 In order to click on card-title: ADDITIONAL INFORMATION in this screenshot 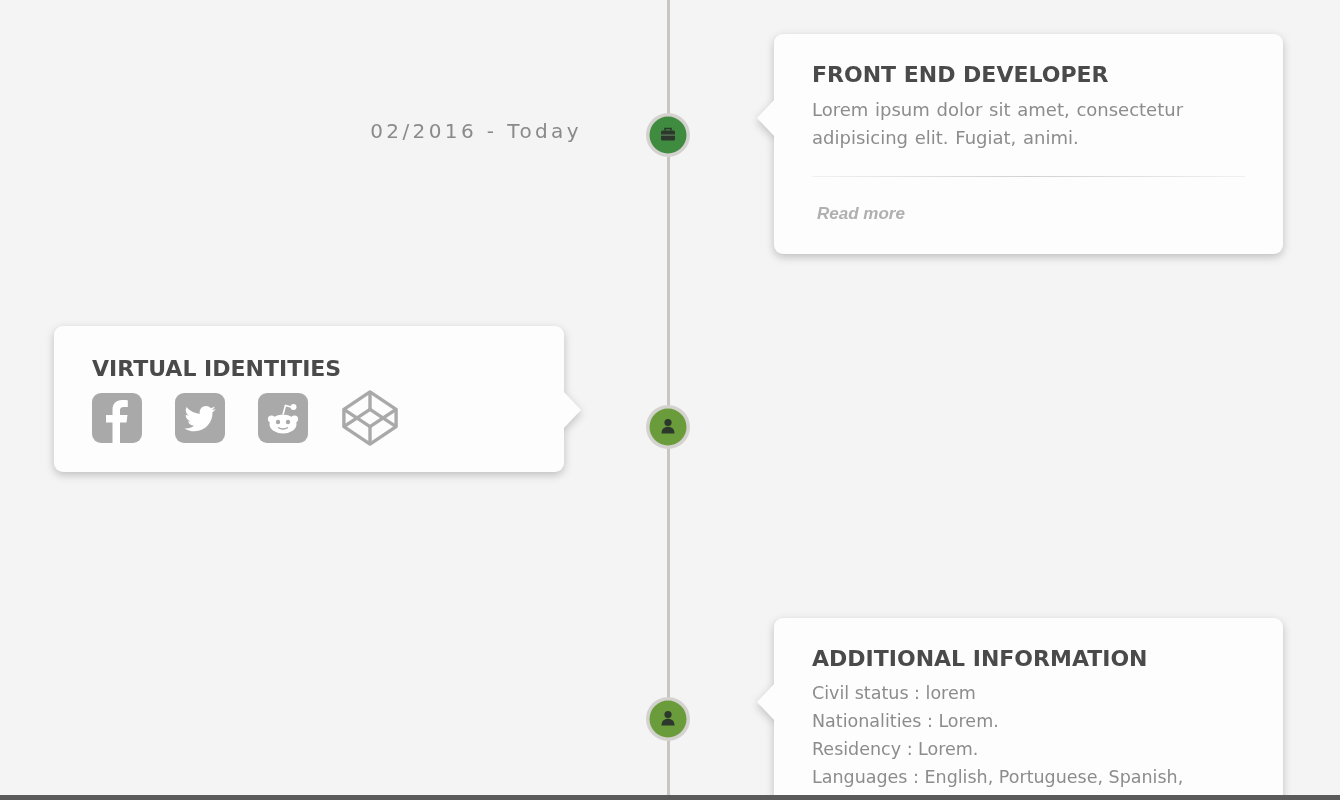, I will do `click(980, 659)`.